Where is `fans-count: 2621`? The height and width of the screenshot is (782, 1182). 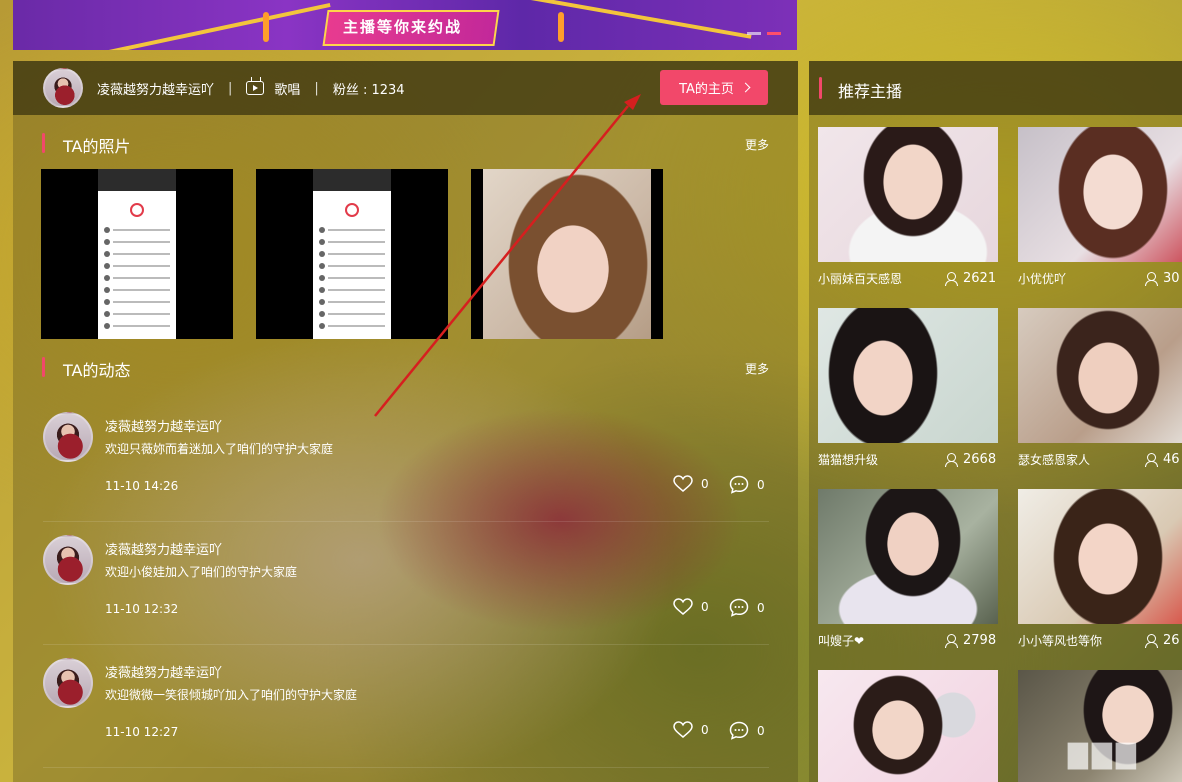 fans-count: 2621 is located at coordinates (980, 278).